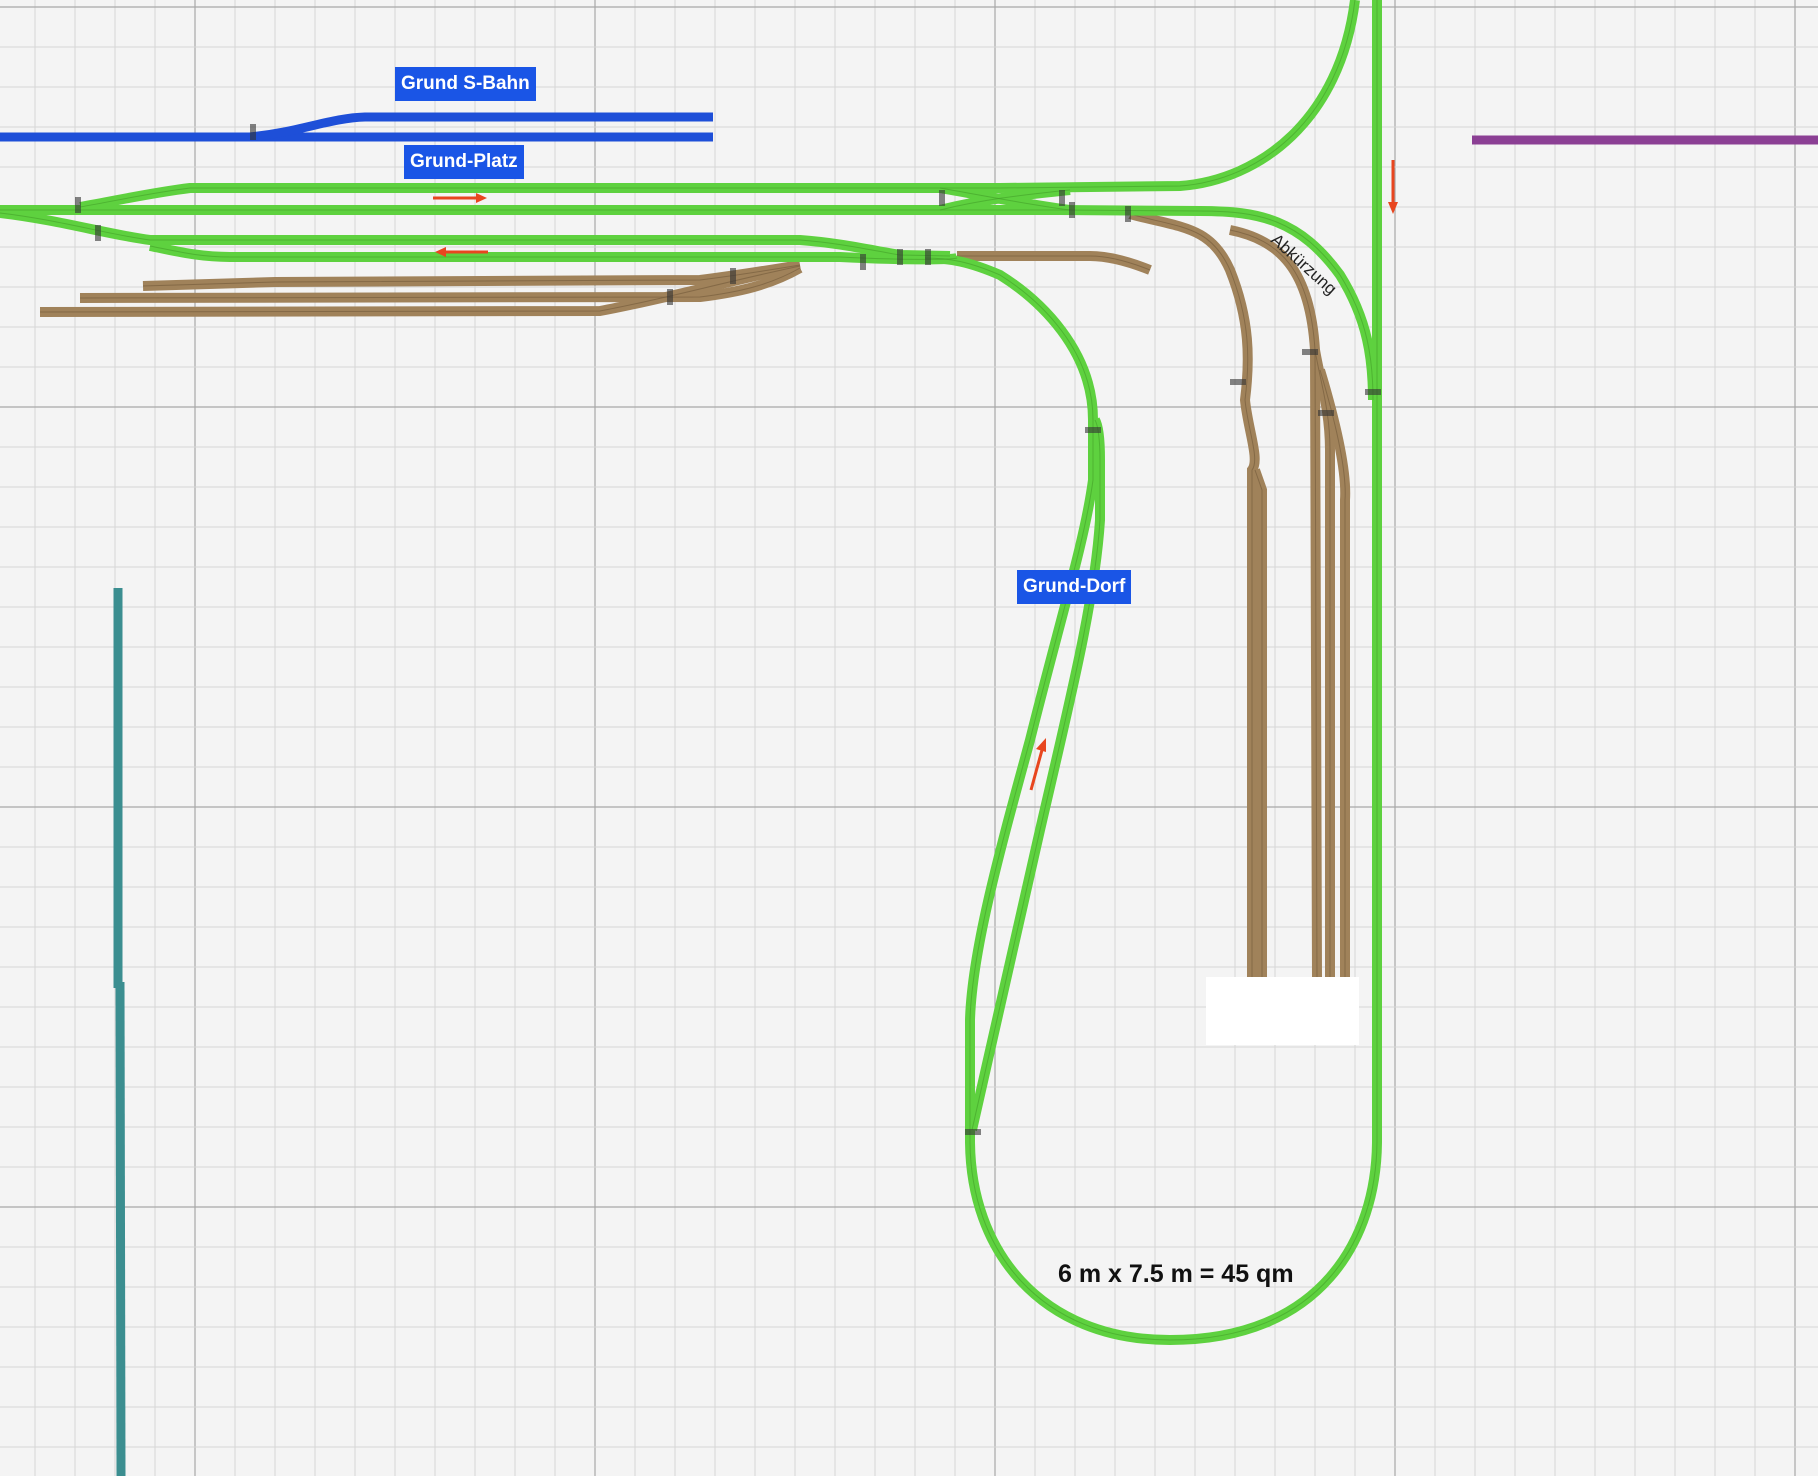 Image resolution: width=1818 pixels, height=1476 pixels. I want to click on white-area, so click(1282, 1011).